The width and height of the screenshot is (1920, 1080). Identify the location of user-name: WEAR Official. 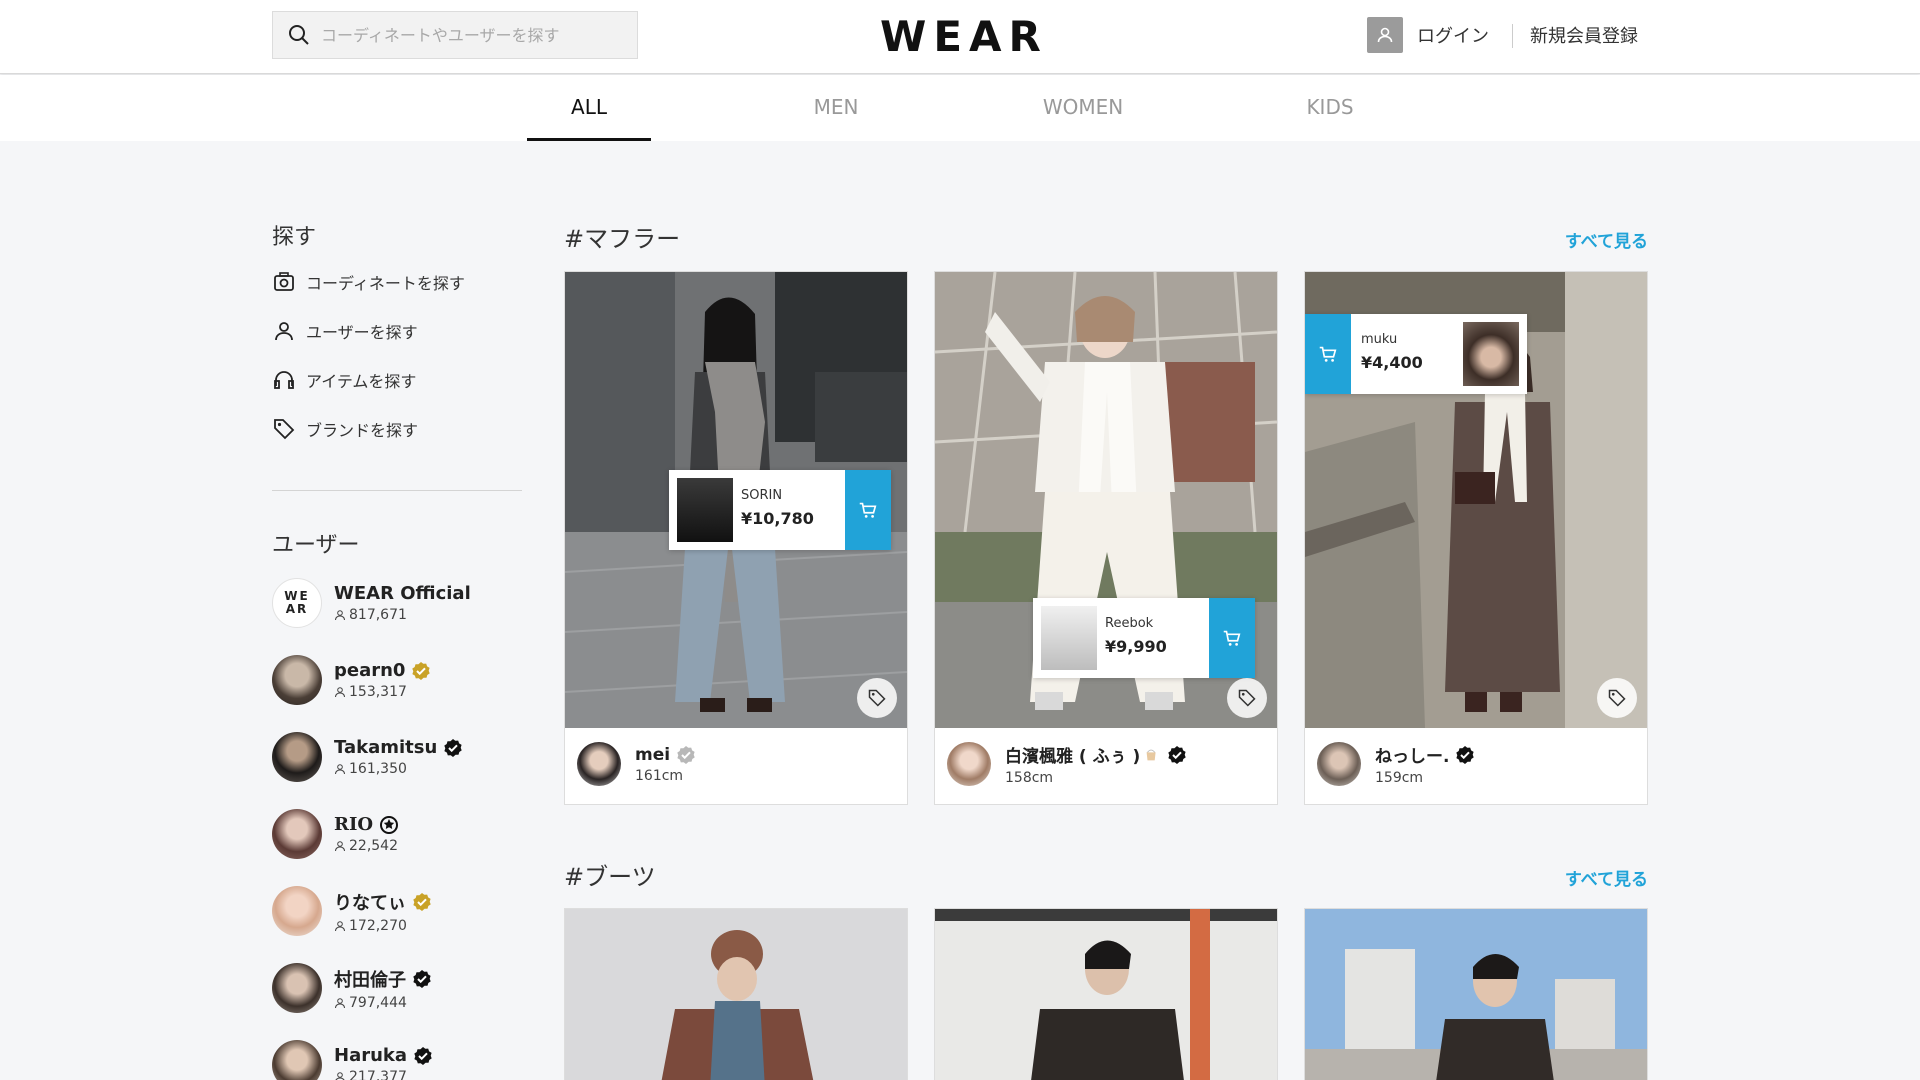
(402, 593).